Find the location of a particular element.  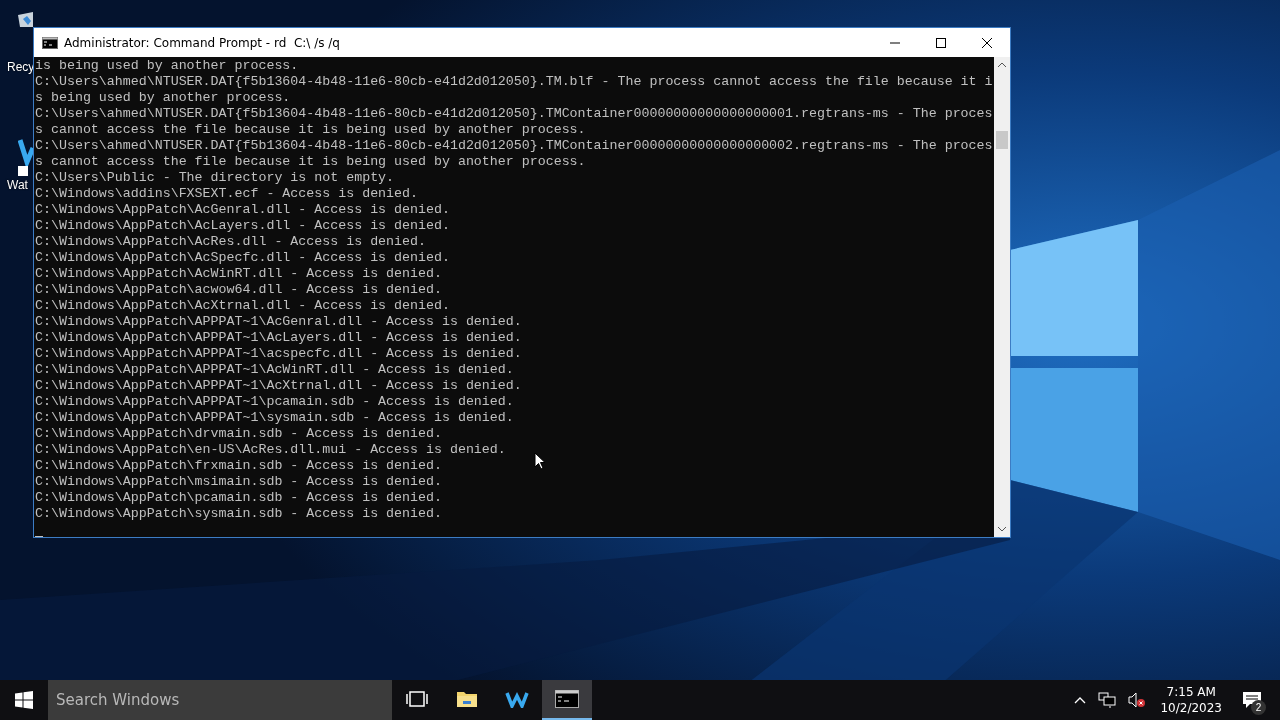

console-line: C:\Windows\AppPatch\AcXtrnal.dll - Access is denied. is located at coordinates (242, 306).